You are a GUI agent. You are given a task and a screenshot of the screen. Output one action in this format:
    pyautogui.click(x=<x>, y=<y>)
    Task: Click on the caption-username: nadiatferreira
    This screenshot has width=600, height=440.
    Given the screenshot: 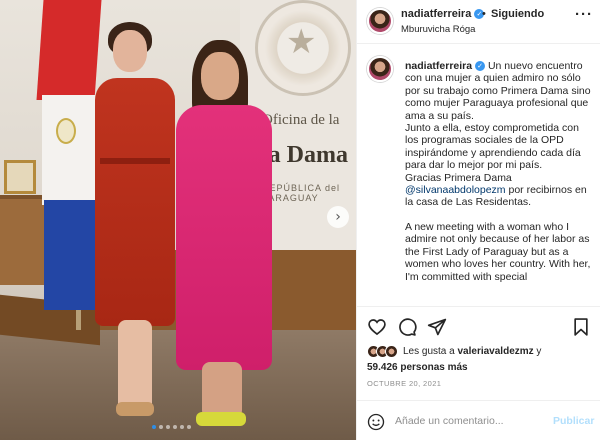 What is the action you would take?
    pyautogui.click(x=438, y=66)
    